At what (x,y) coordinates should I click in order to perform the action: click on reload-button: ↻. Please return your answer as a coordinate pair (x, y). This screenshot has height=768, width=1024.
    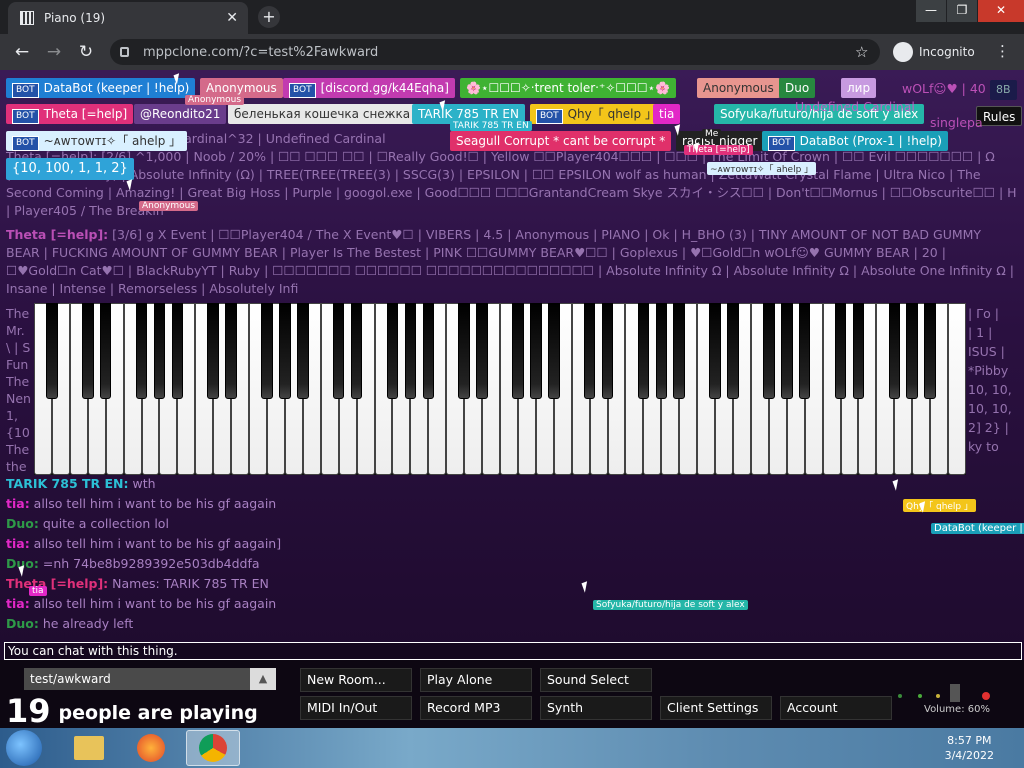
    Looking at the image, I should click on (86, 52).